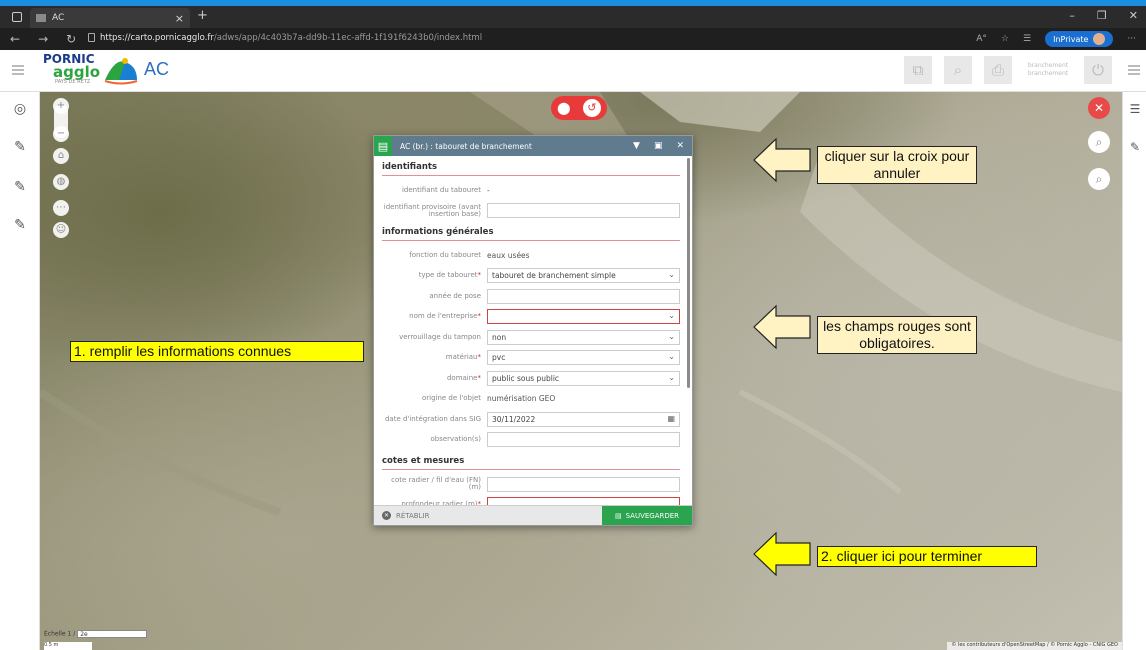 The image size is (1146, 650). I want to click on field-select: tabouret de branchement simple ⌄, so click(583, 276).